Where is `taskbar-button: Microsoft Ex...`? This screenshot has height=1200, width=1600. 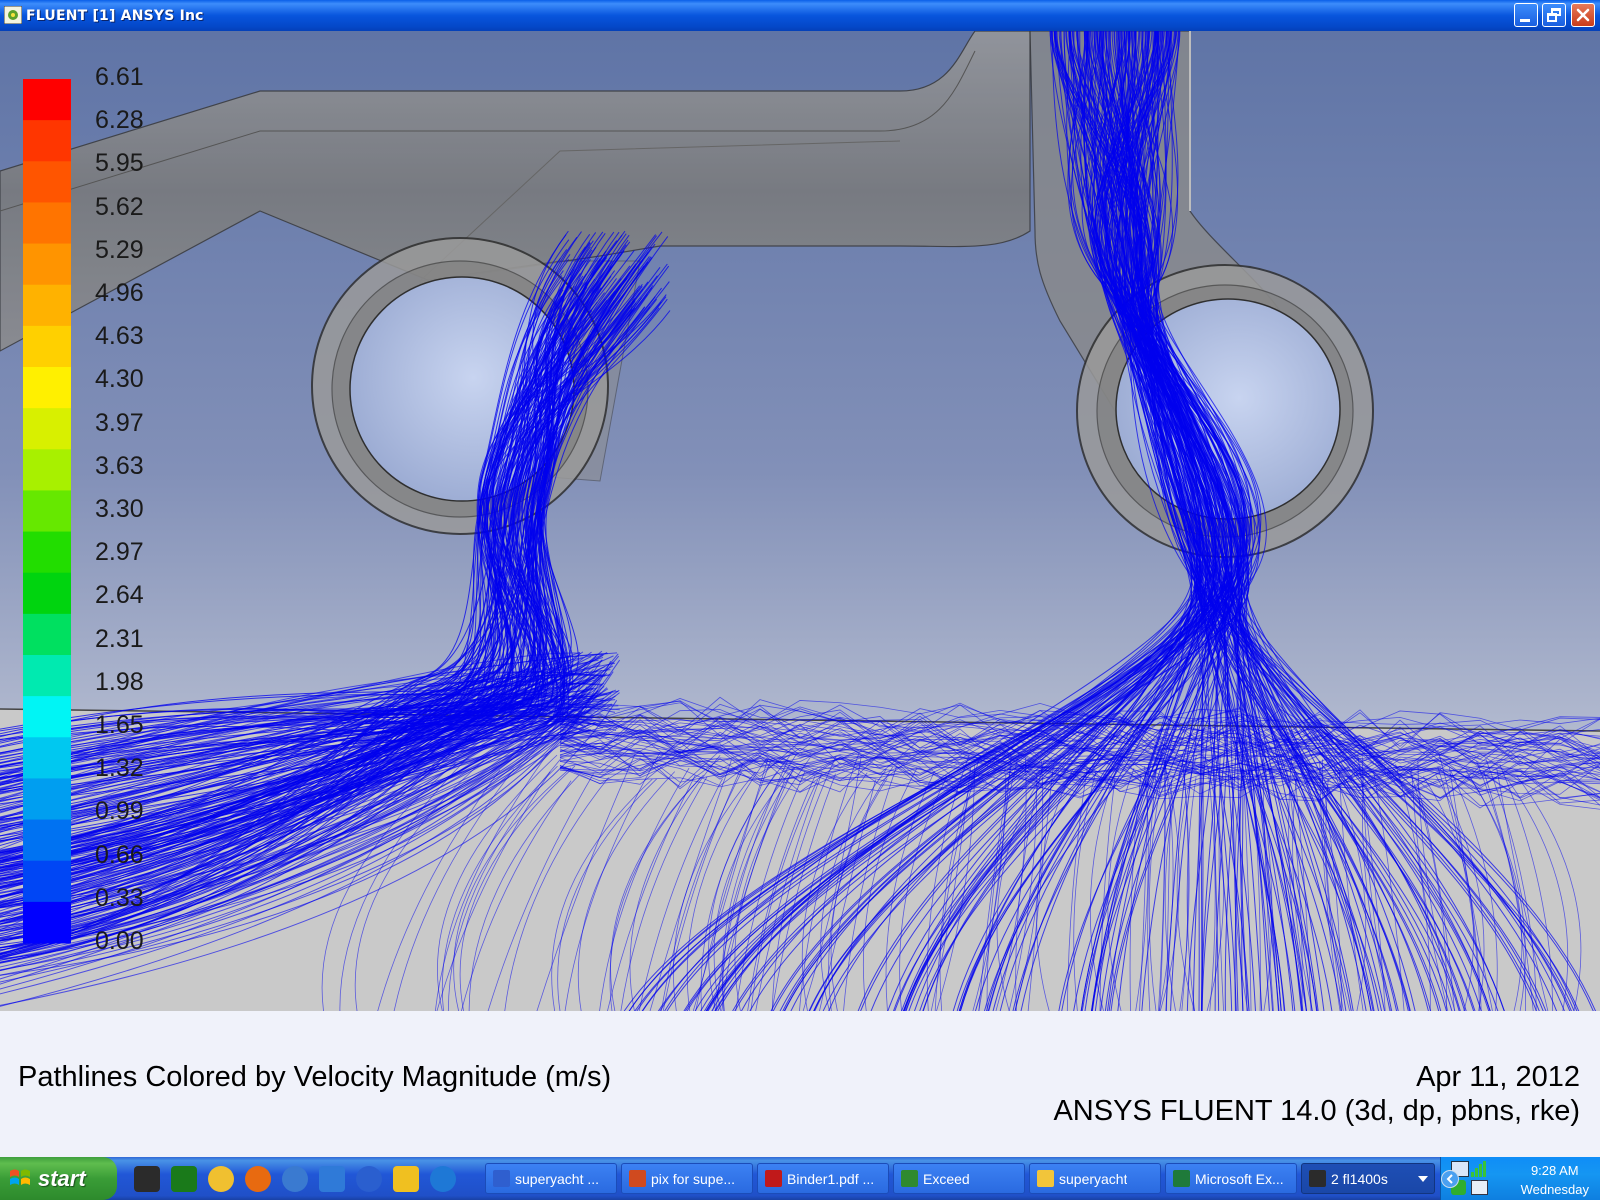
taskbar-button: Microsoft Ex... is located at coordinates (1231, 1178).